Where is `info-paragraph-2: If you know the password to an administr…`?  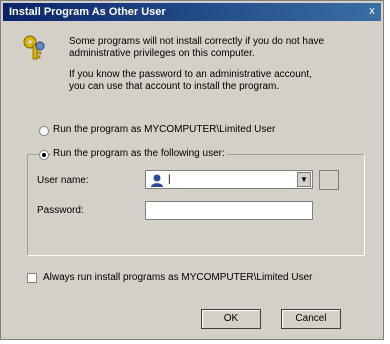
info-paragraph-2: If you know the password to an administr… is located at coordinates (219, 81).